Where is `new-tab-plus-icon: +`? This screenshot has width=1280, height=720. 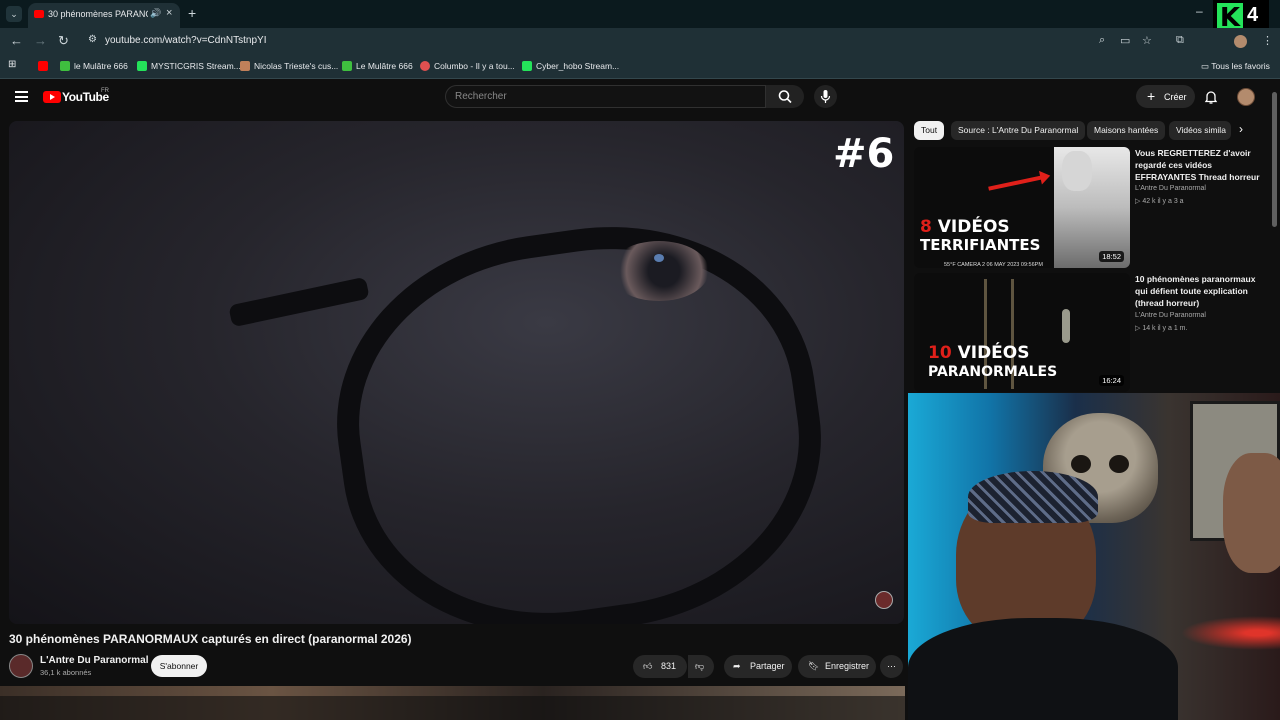
new-tab-plus-icon: + is located at coordinates (192, 13).